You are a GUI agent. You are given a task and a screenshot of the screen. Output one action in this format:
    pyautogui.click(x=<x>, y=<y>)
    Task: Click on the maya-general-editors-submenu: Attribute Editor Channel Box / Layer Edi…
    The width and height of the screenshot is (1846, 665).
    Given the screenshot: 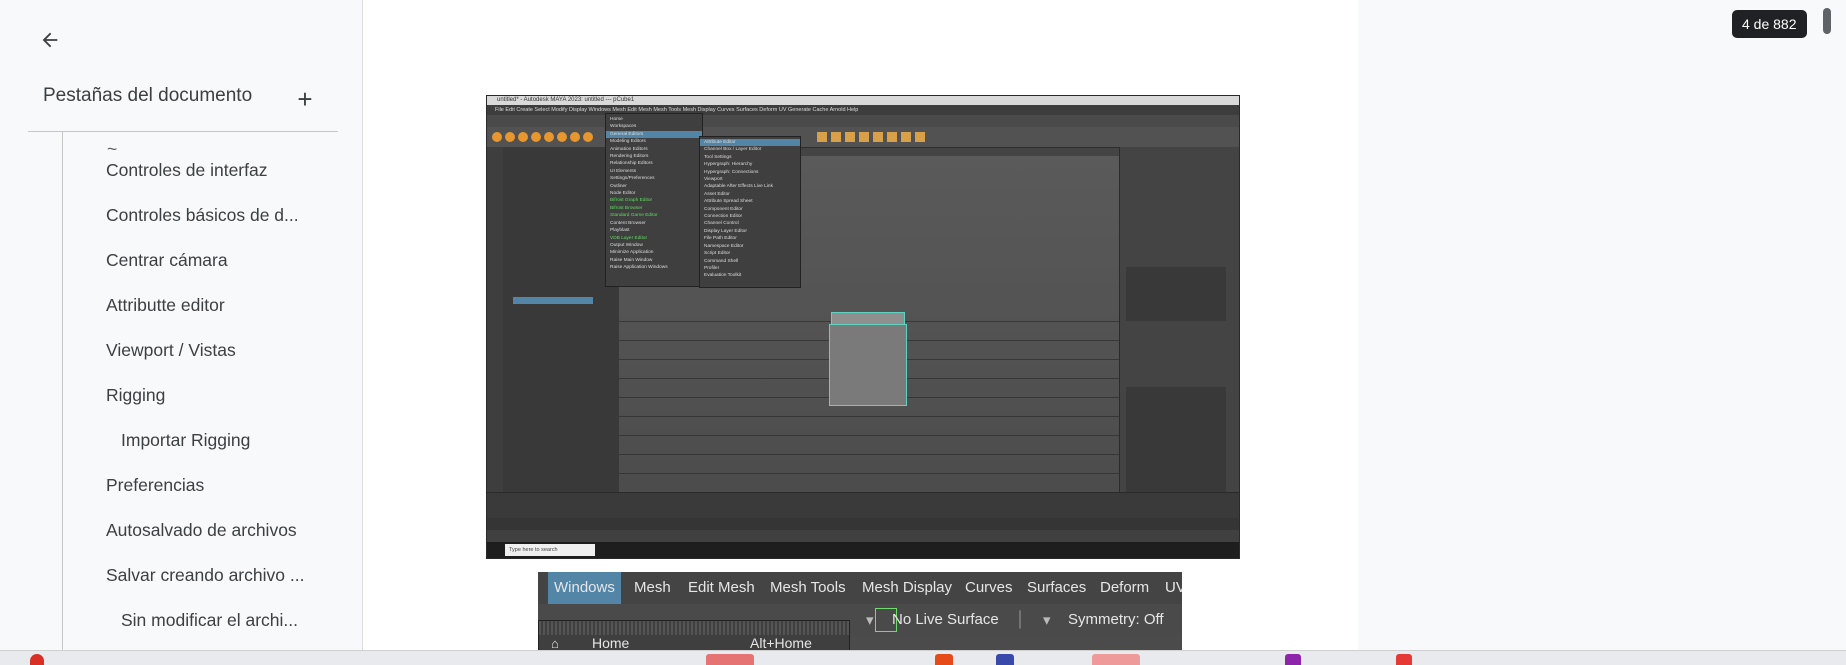 What is the action you would take?
    pyautogui.click(x=750, y=212)
    